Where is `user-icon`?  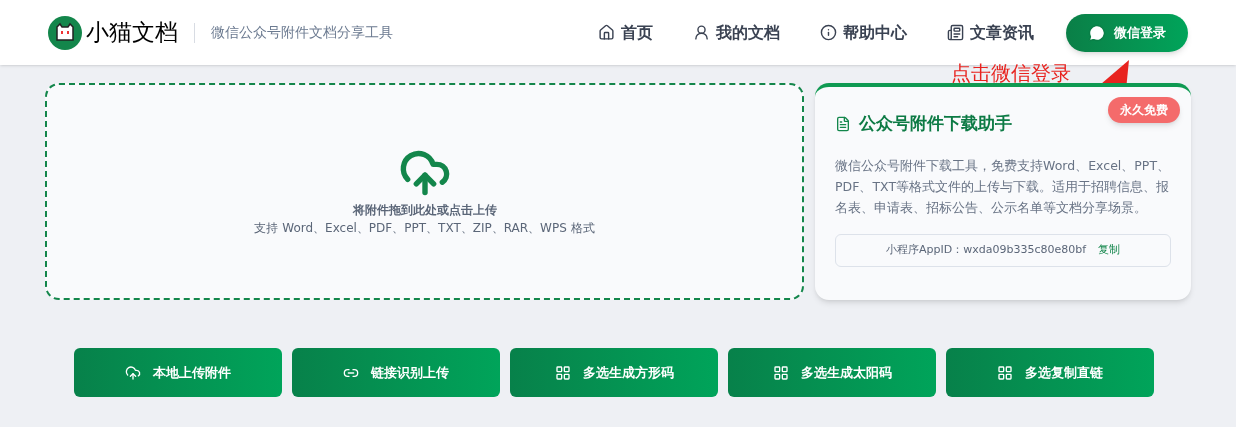
user-icon is located at coordinates (701, 32).